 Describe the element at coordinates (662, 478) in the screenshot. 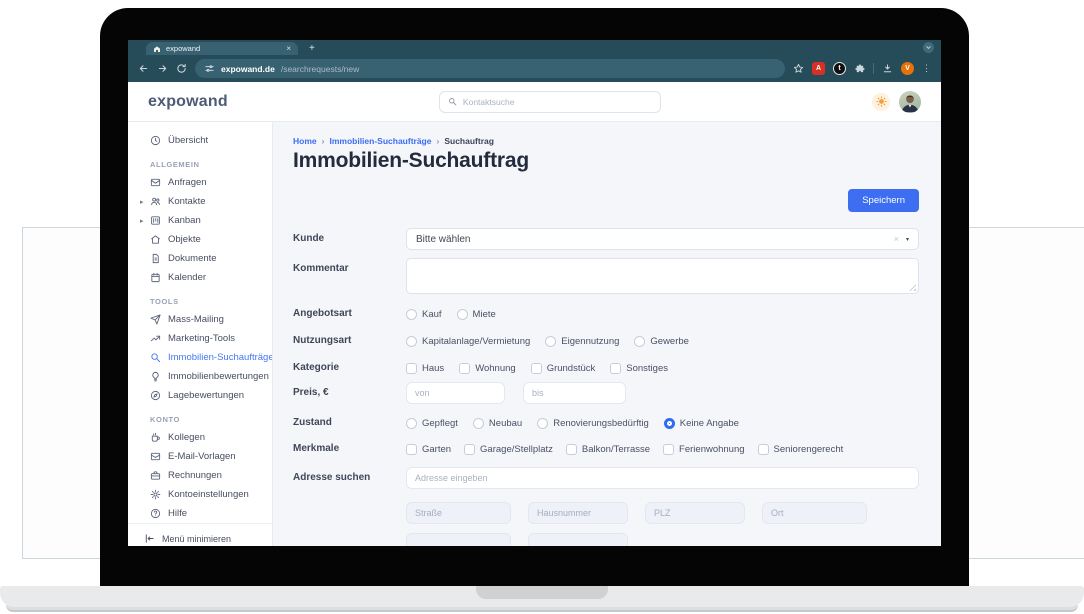

I see `adresse-suchen-input` at that location.